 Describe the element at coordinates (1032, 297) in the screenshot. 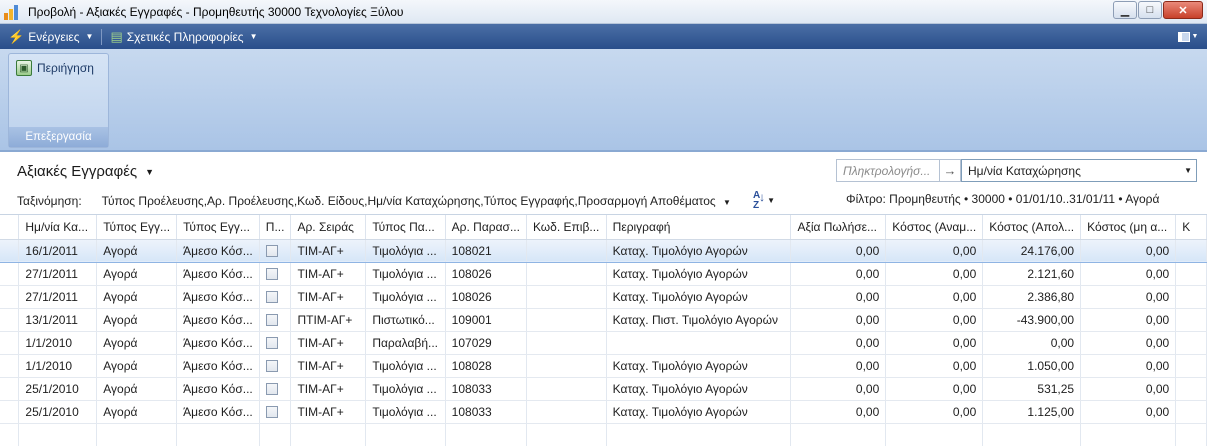

I see `cost-actual-cell: 2.386,80` at that location.